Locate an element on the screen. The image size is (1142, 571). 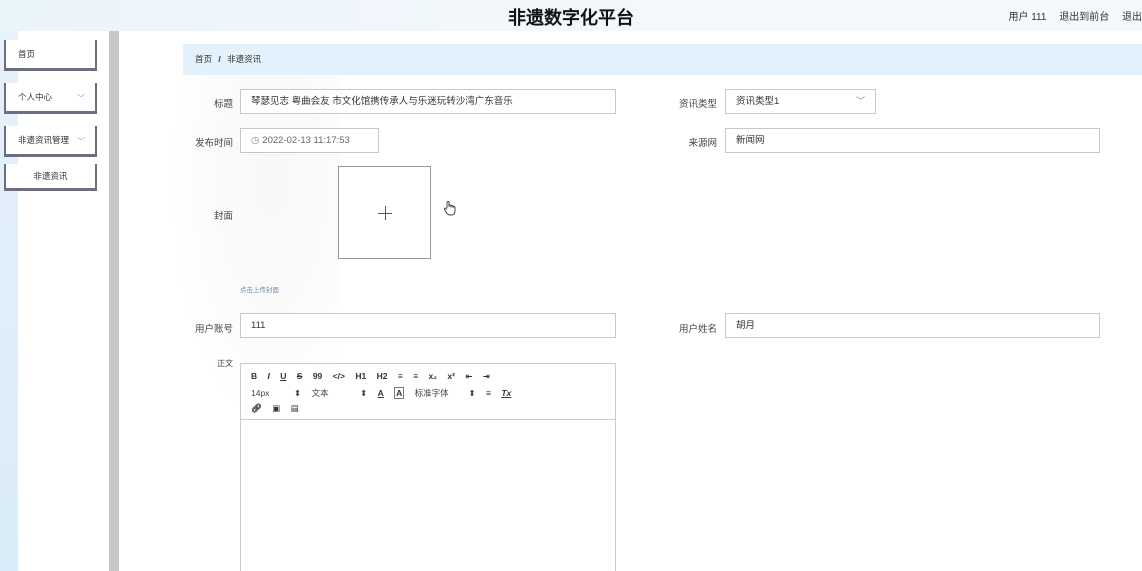
username-input: 胡月 is located at coordinates (912, 325).